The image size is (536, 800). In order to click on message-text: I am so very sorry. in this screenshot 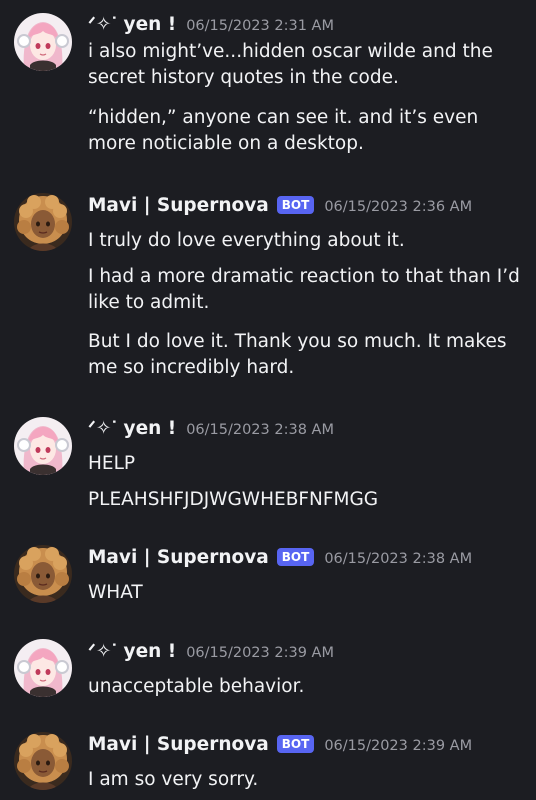, I will do `click(173, 779)`.